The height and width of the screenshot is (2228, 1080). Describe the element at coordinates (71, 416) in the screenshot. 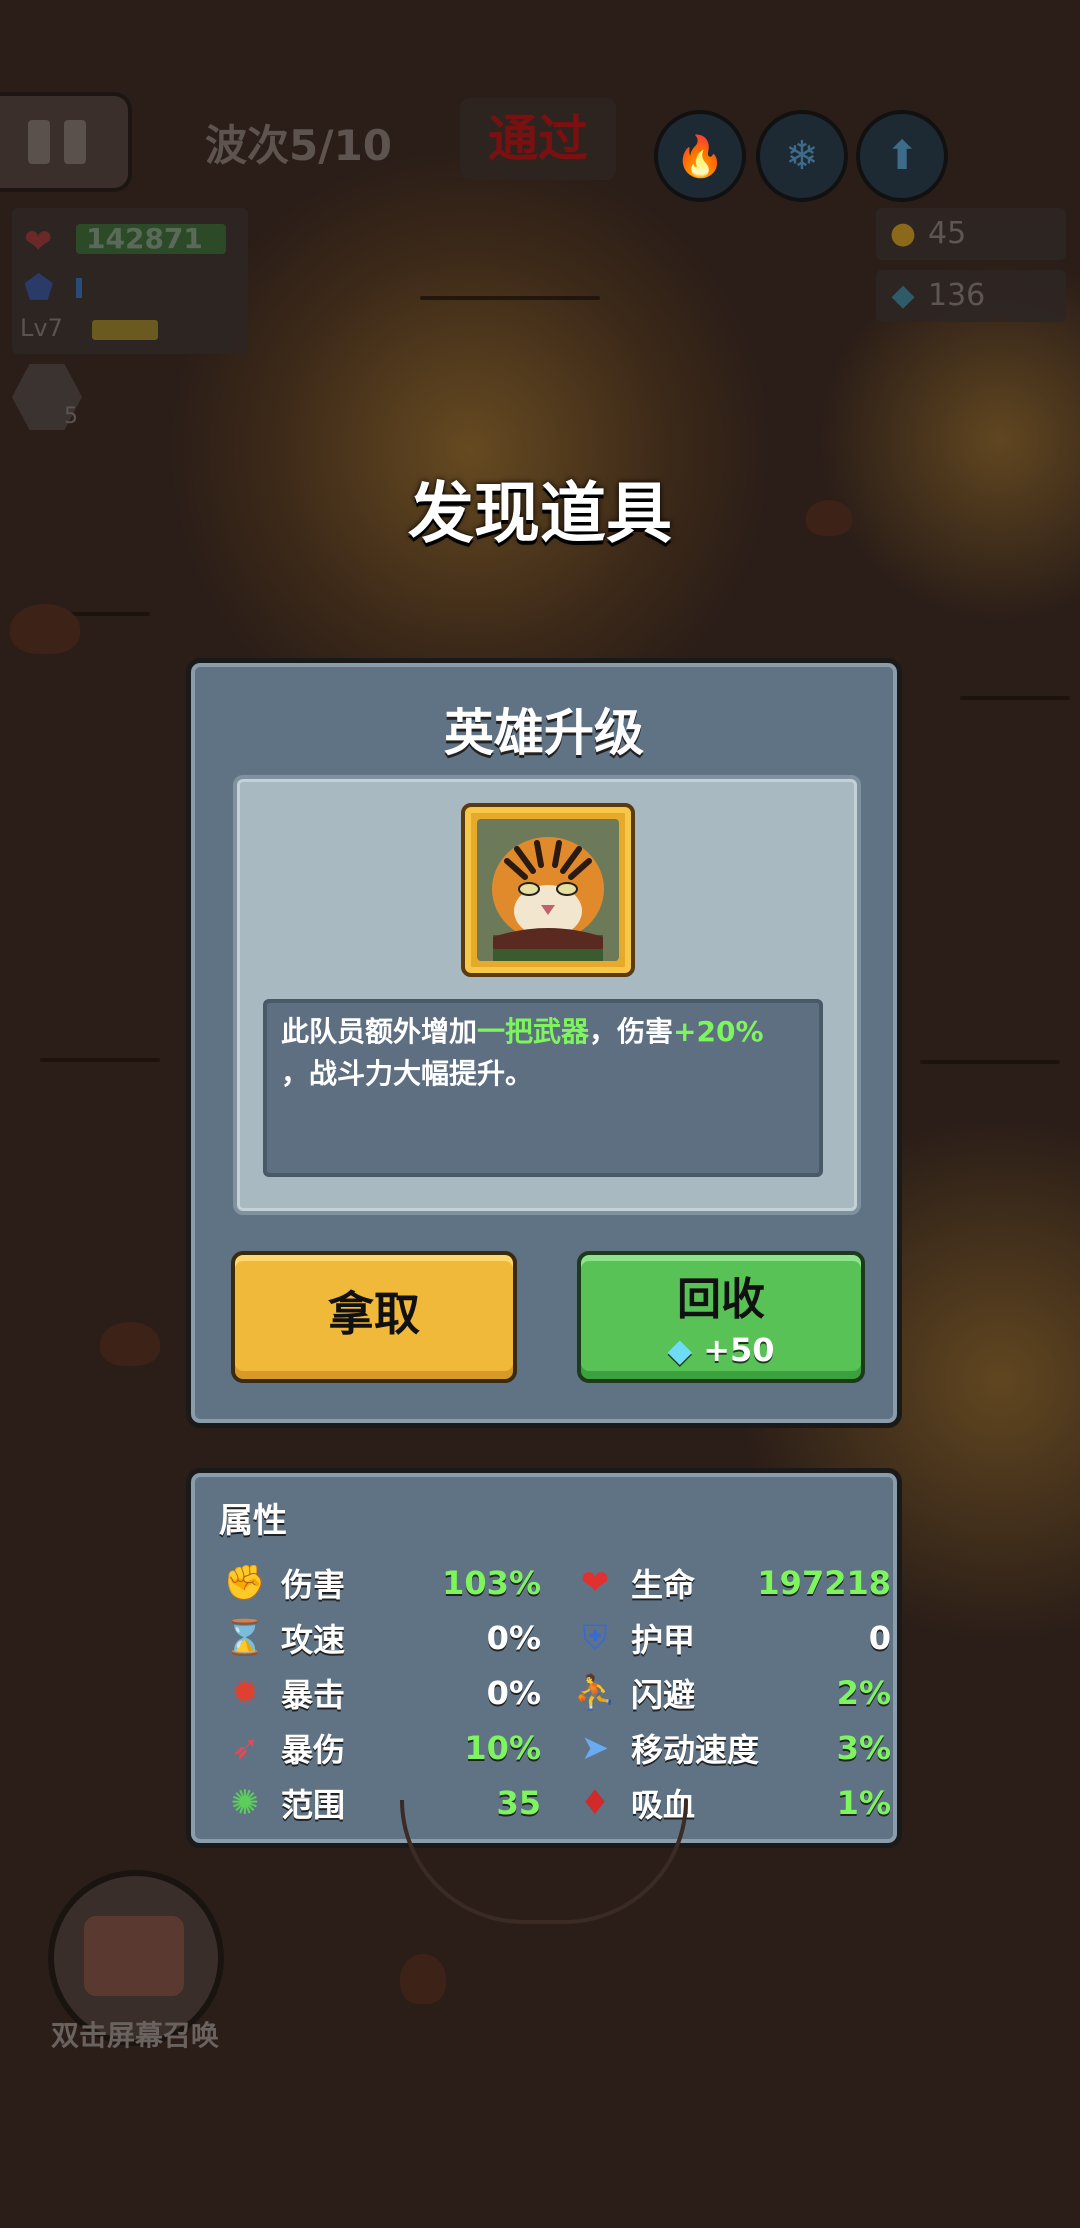

I see `rocket-count: 5` at that location.